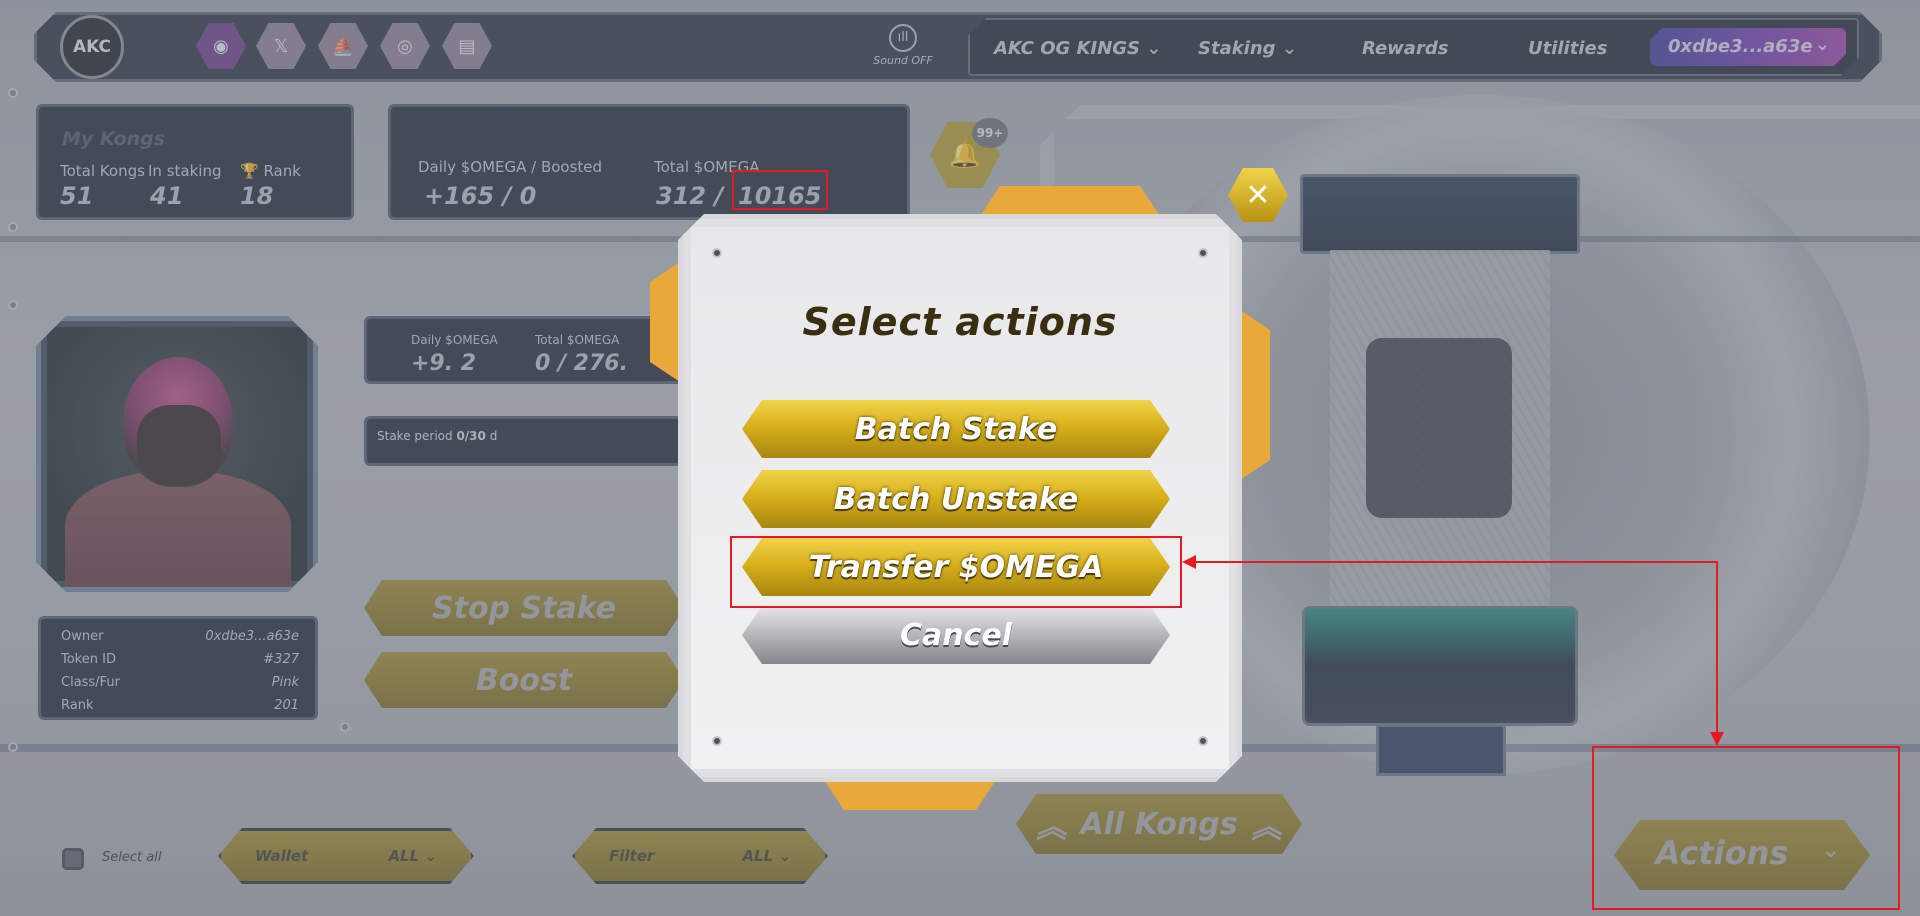 The width and height of the screenshot is (1920, 916). What do you see at coordinates (1746, 828) in the screenshot?
I see `highlight-box-actions` at bounding box center [1746, 828].